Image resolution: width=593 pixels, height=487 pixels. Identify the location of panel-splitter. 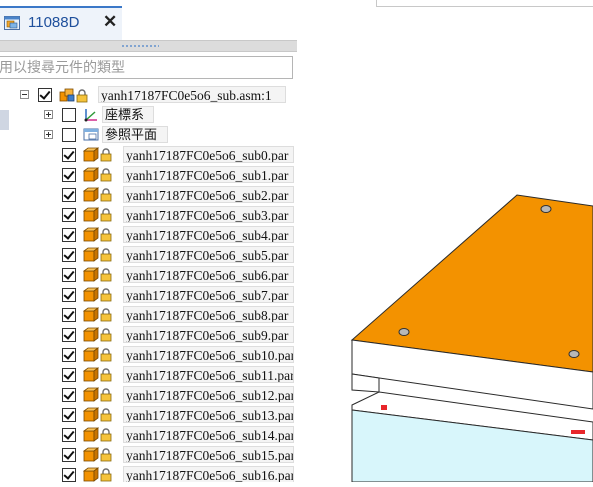
(148, 46).